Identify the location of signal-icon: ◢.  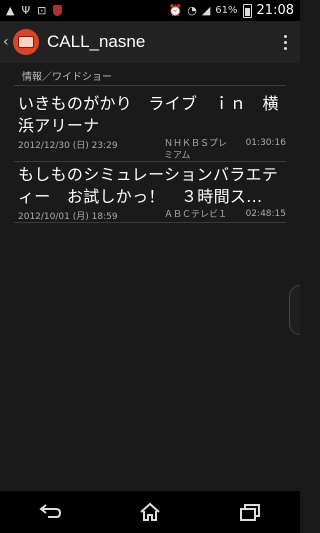
(206, 10).